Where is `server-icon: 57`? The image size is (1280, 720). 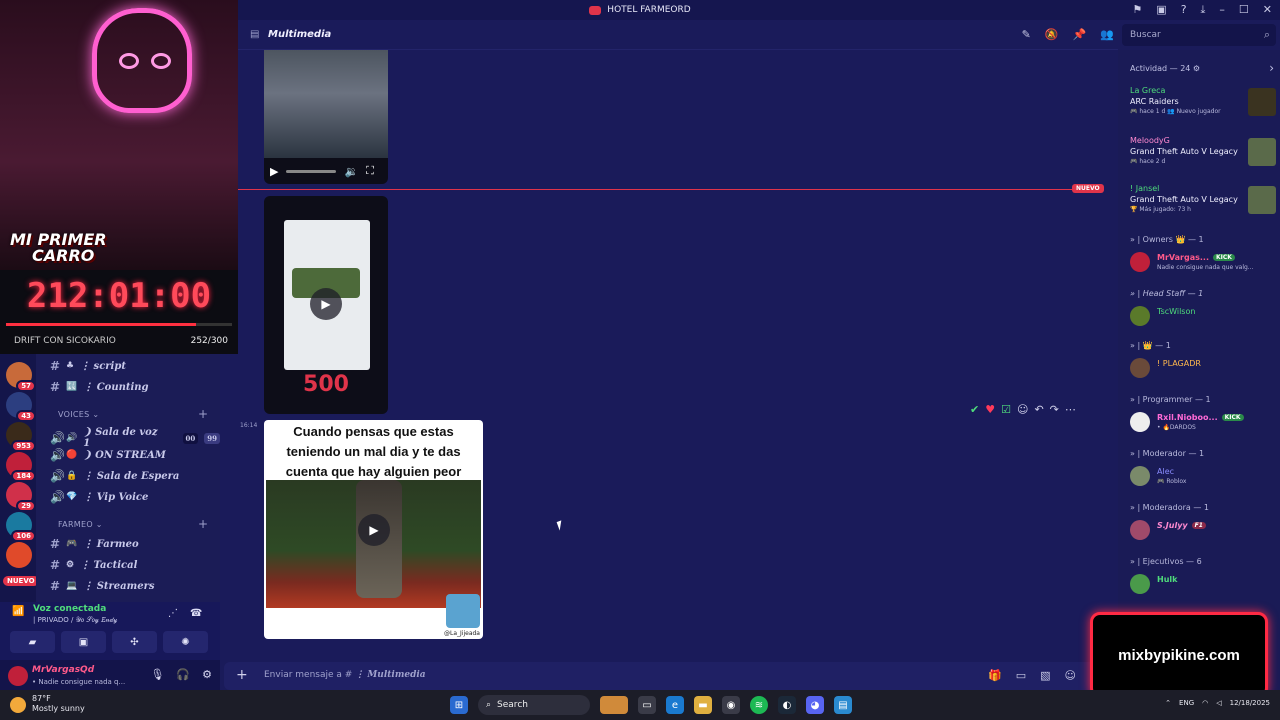
server-icon: 57 is located at coordinates (21, 377).